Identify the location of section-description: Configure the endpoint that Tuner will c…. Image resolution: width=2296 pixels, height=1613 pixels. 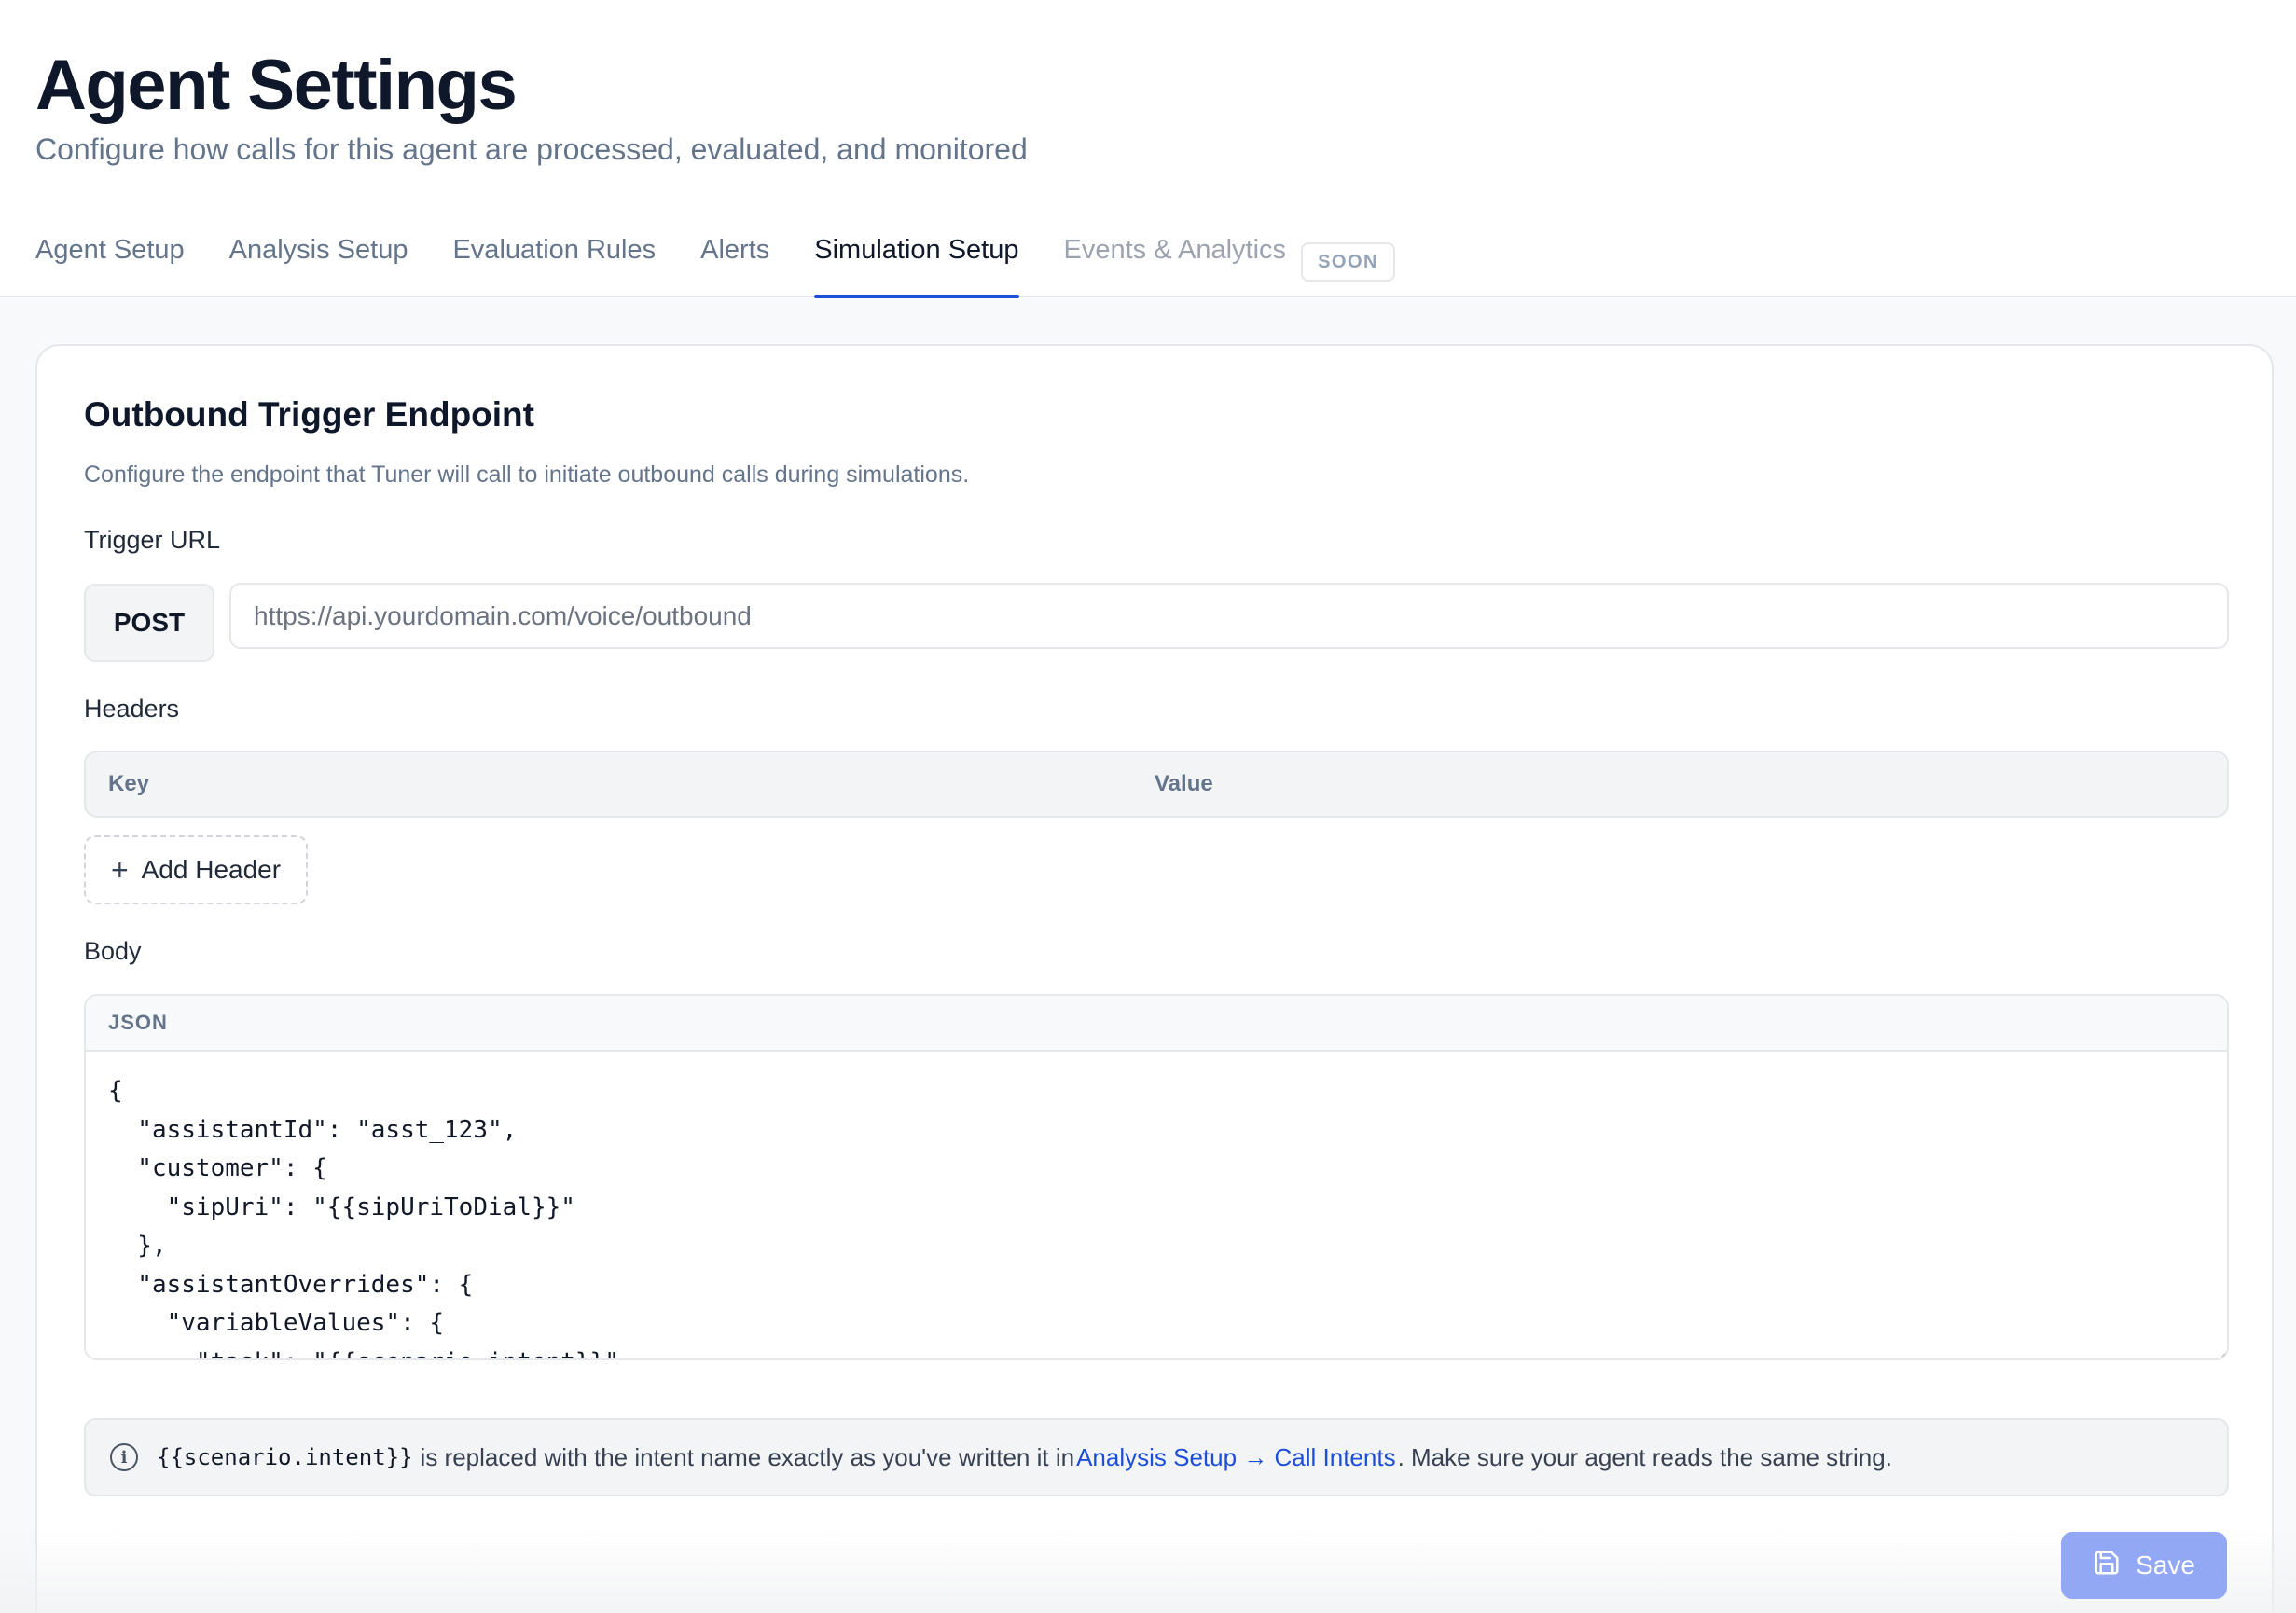
(527, 475).